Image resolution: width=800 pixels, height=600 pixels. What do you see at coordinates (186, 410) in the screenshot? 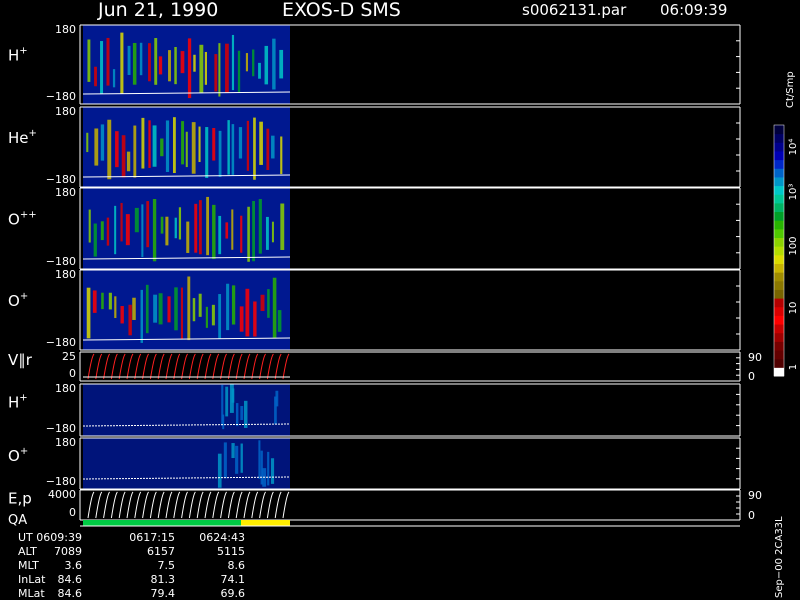
I see `panel-spectrogram-bg` at bounding box center [186, 410].